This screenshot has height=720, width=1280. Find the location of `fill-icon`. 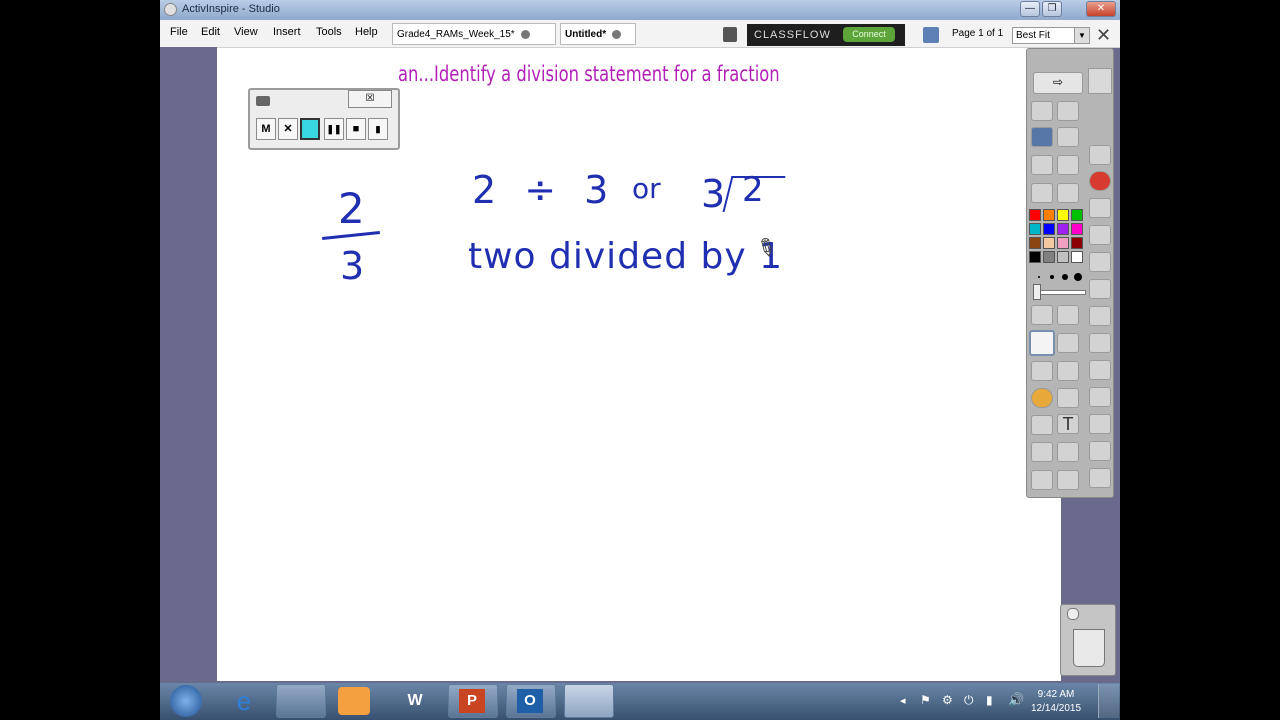

fill-icon is located at coordinates (1068, 371).